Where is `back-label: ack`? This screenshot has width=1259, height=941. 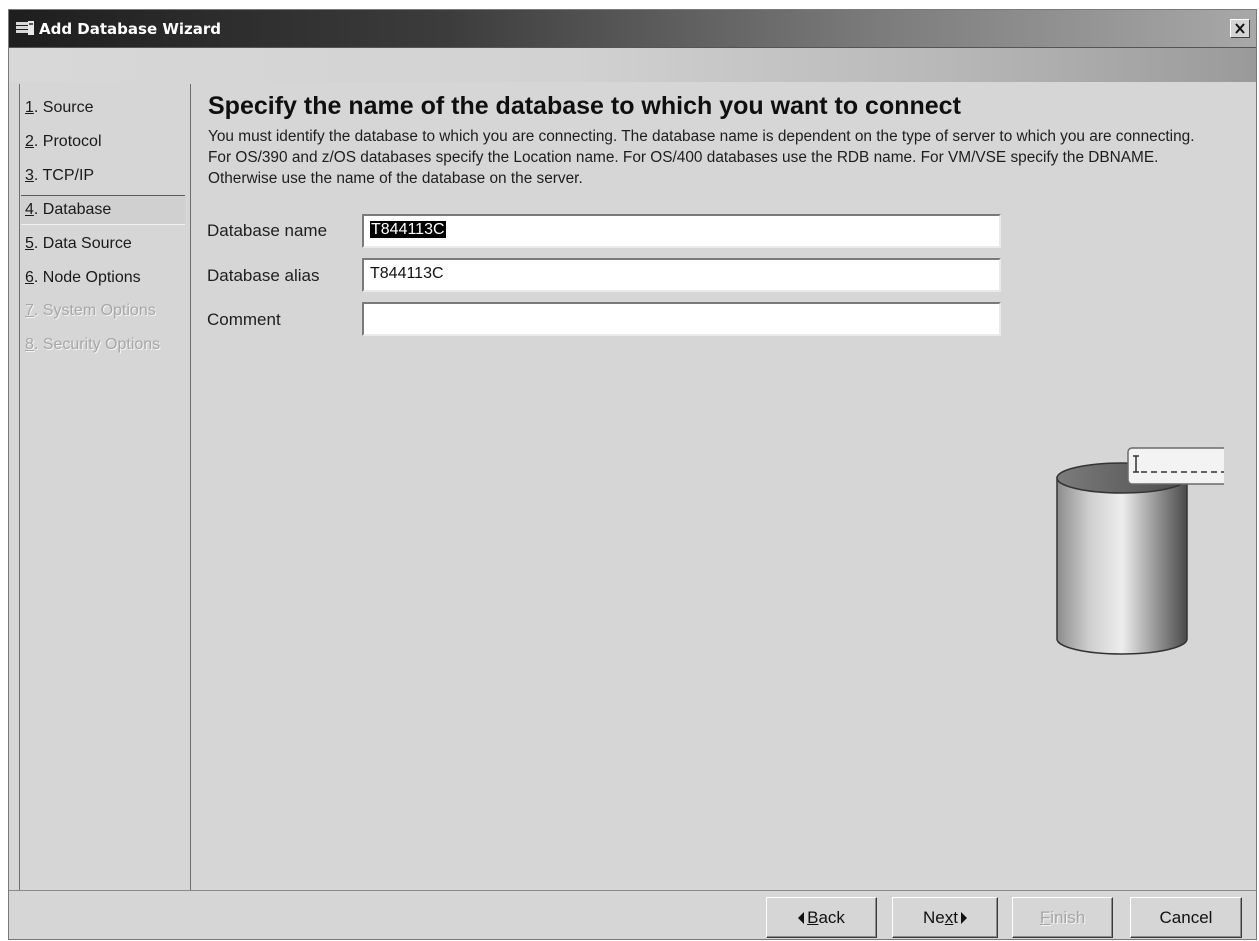
back-label: ack is located at coordinates (831, 917).